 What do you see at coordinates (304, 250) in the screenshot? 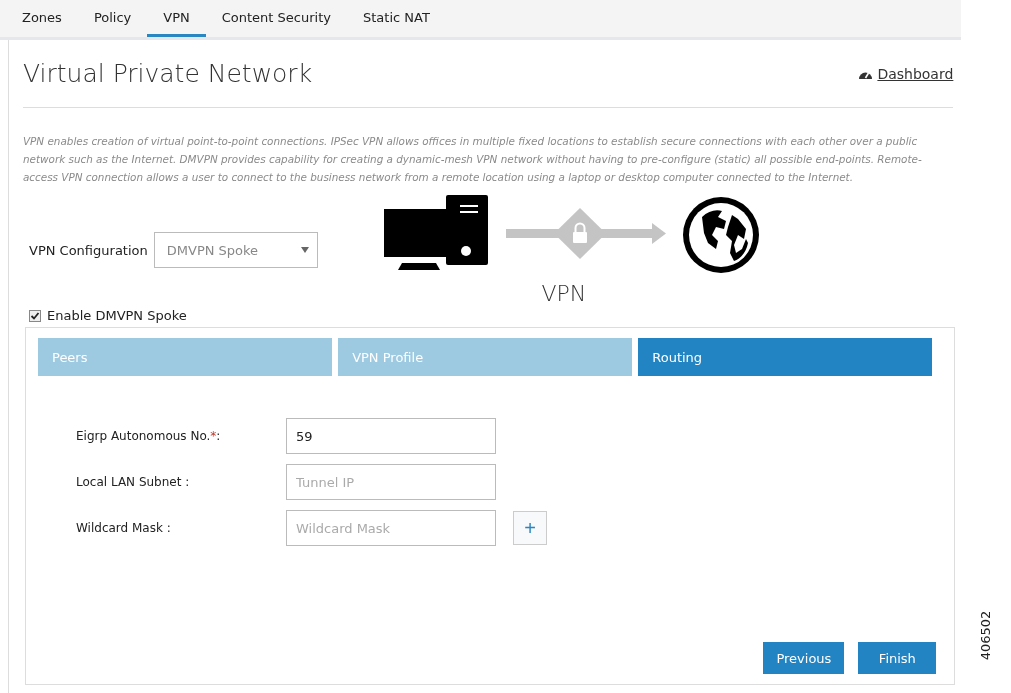
I see `caret-icon` at bounding box center [304, 250].